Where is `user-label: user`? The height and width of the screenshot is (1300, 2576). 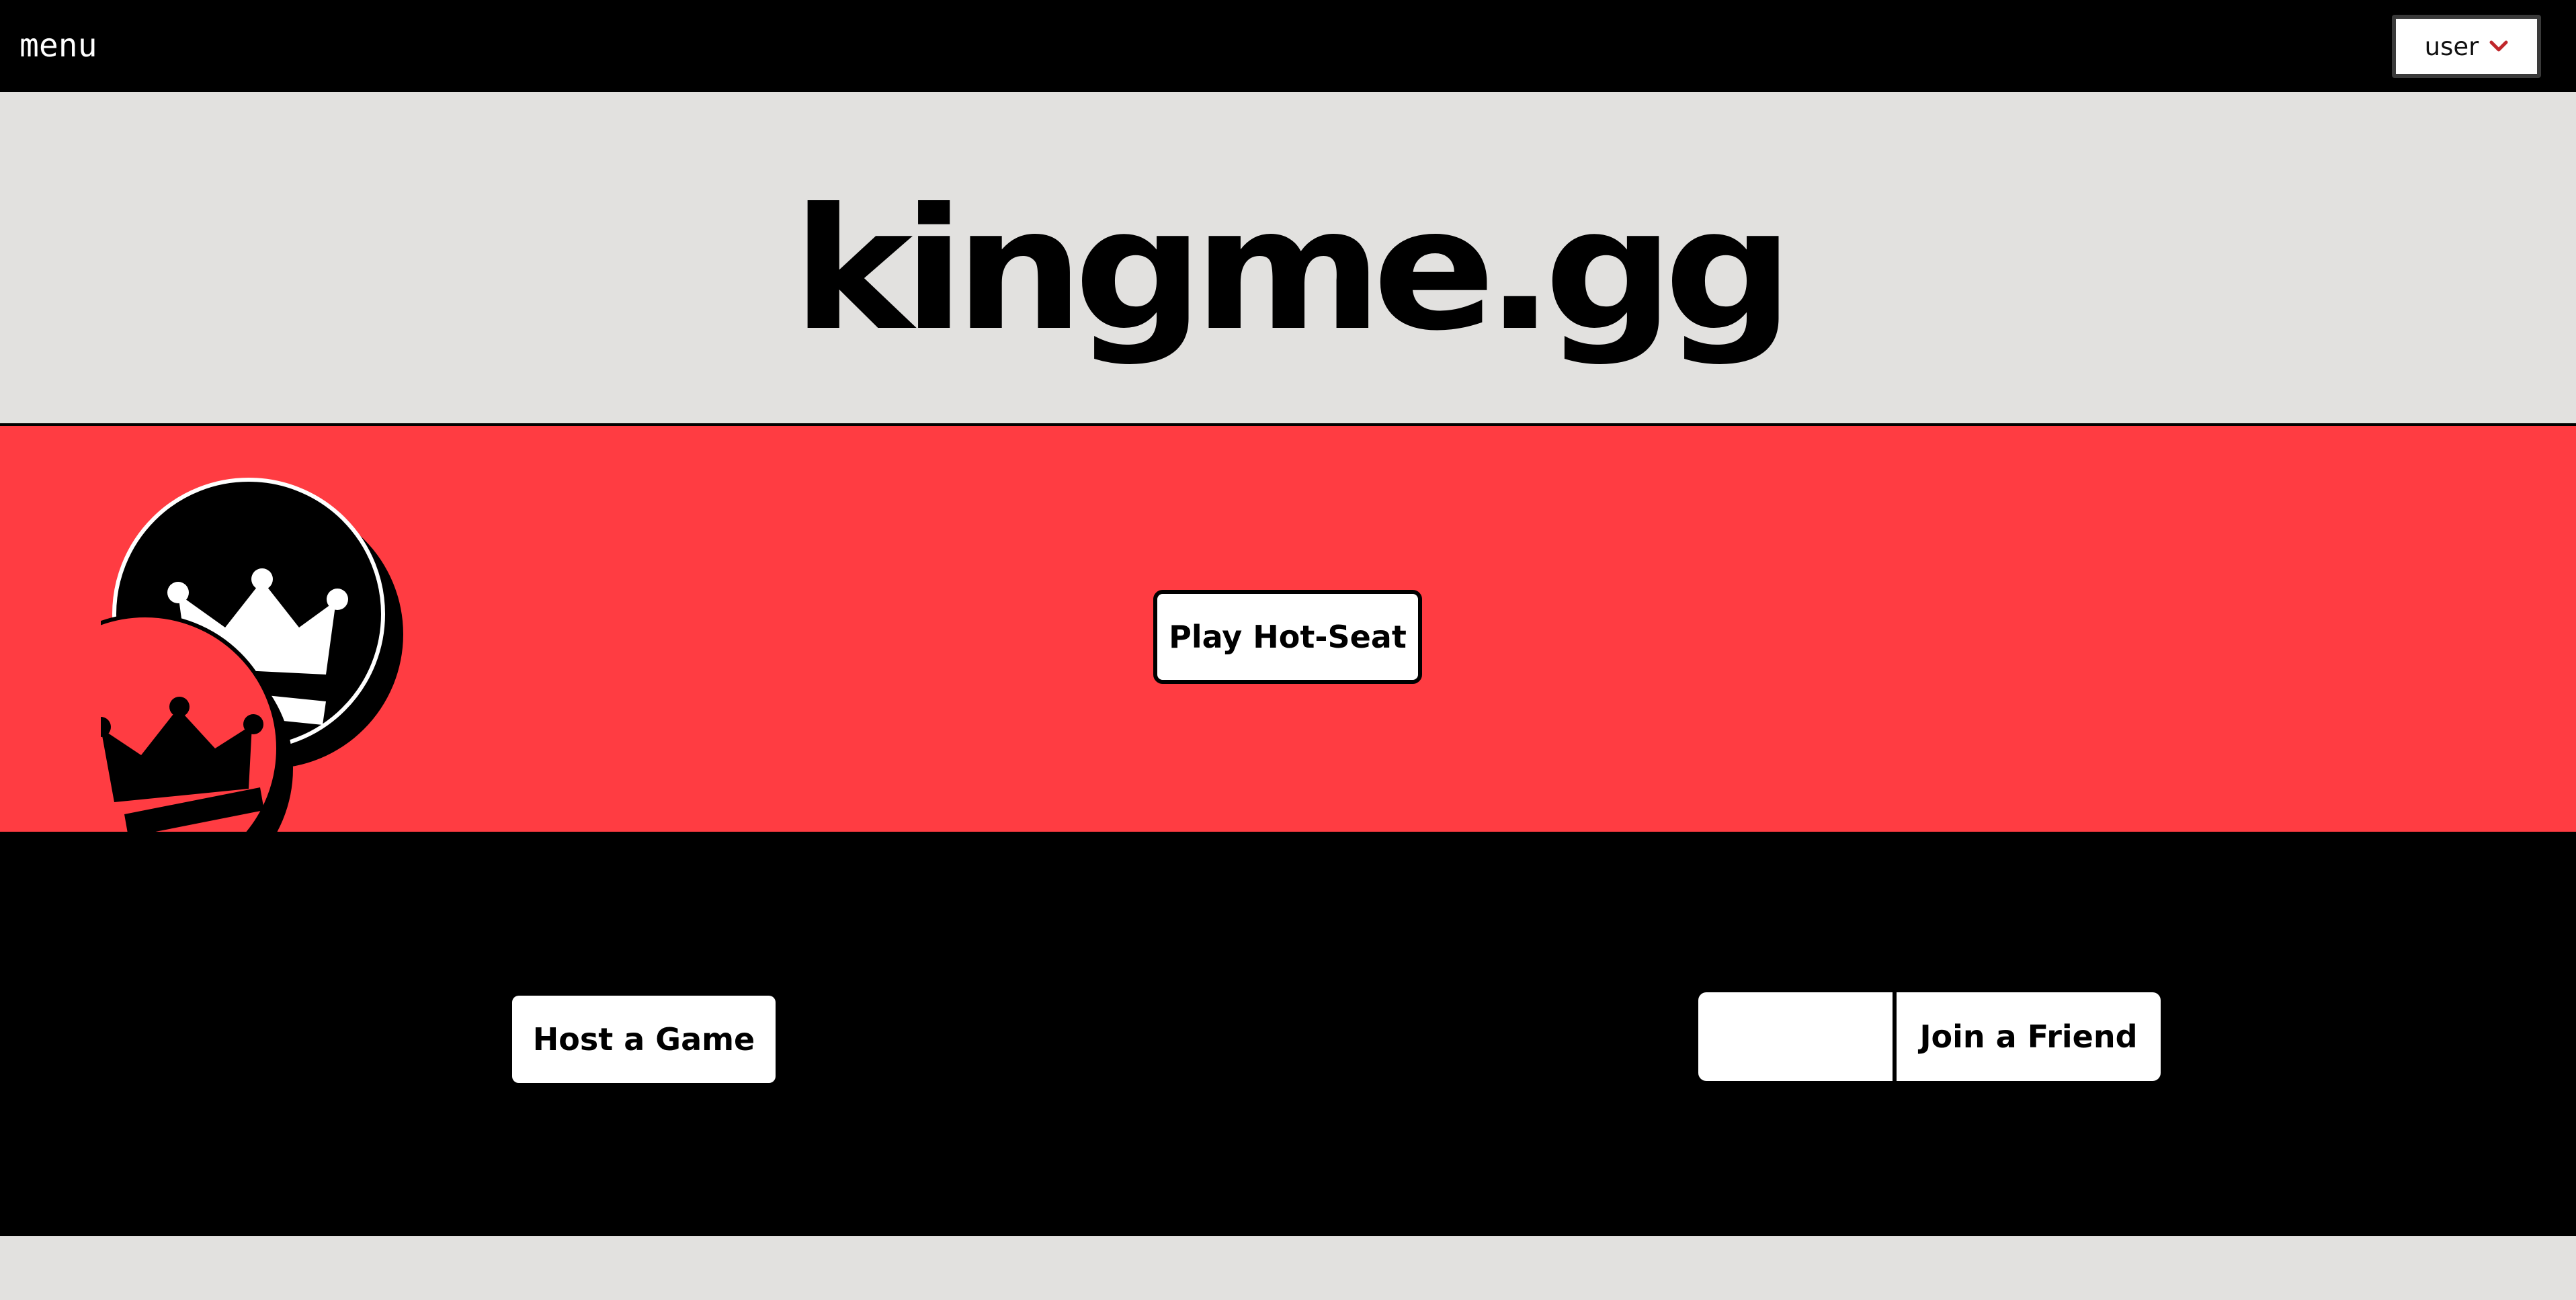
user-label: user is located at coordinates (2451, 47).